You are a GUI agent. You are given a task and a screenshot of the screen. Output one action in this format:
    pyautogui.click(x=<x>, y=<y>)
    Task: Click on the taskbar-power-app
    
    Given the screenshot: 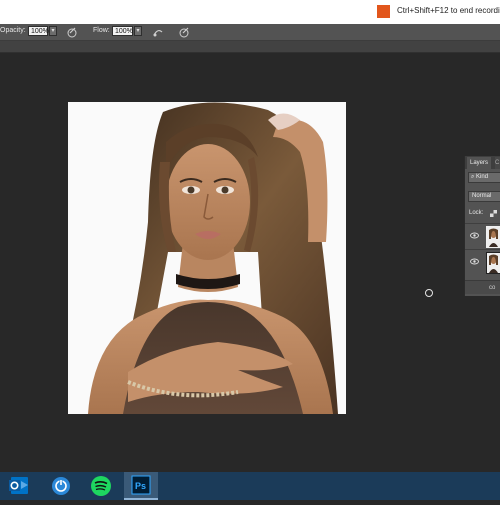 What is the action you would take?
    pyautogui.click(x=61, y=486)
    